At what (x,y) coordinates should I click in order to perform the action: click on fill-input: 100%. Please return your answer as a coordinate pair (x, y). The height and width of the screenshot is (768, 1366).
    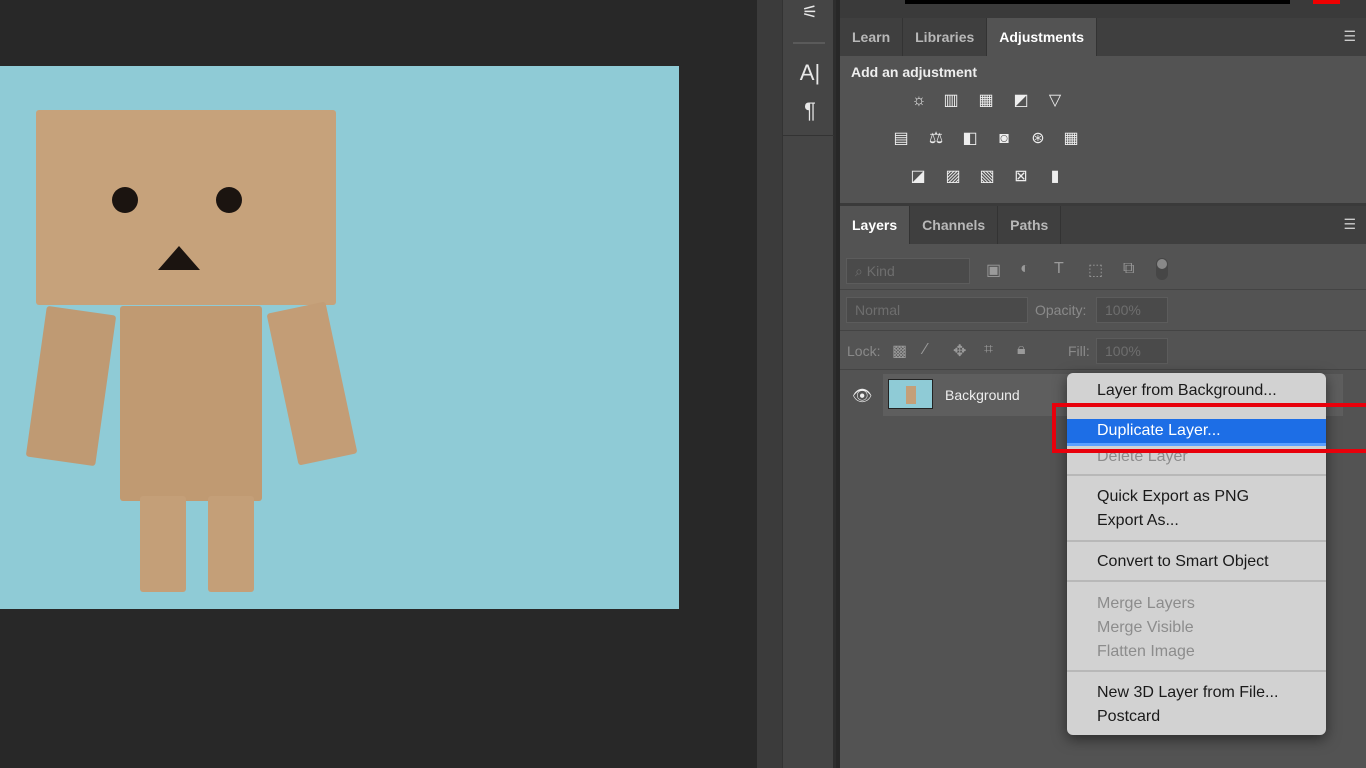
    Looking at the image, I should click on (1132, 351).